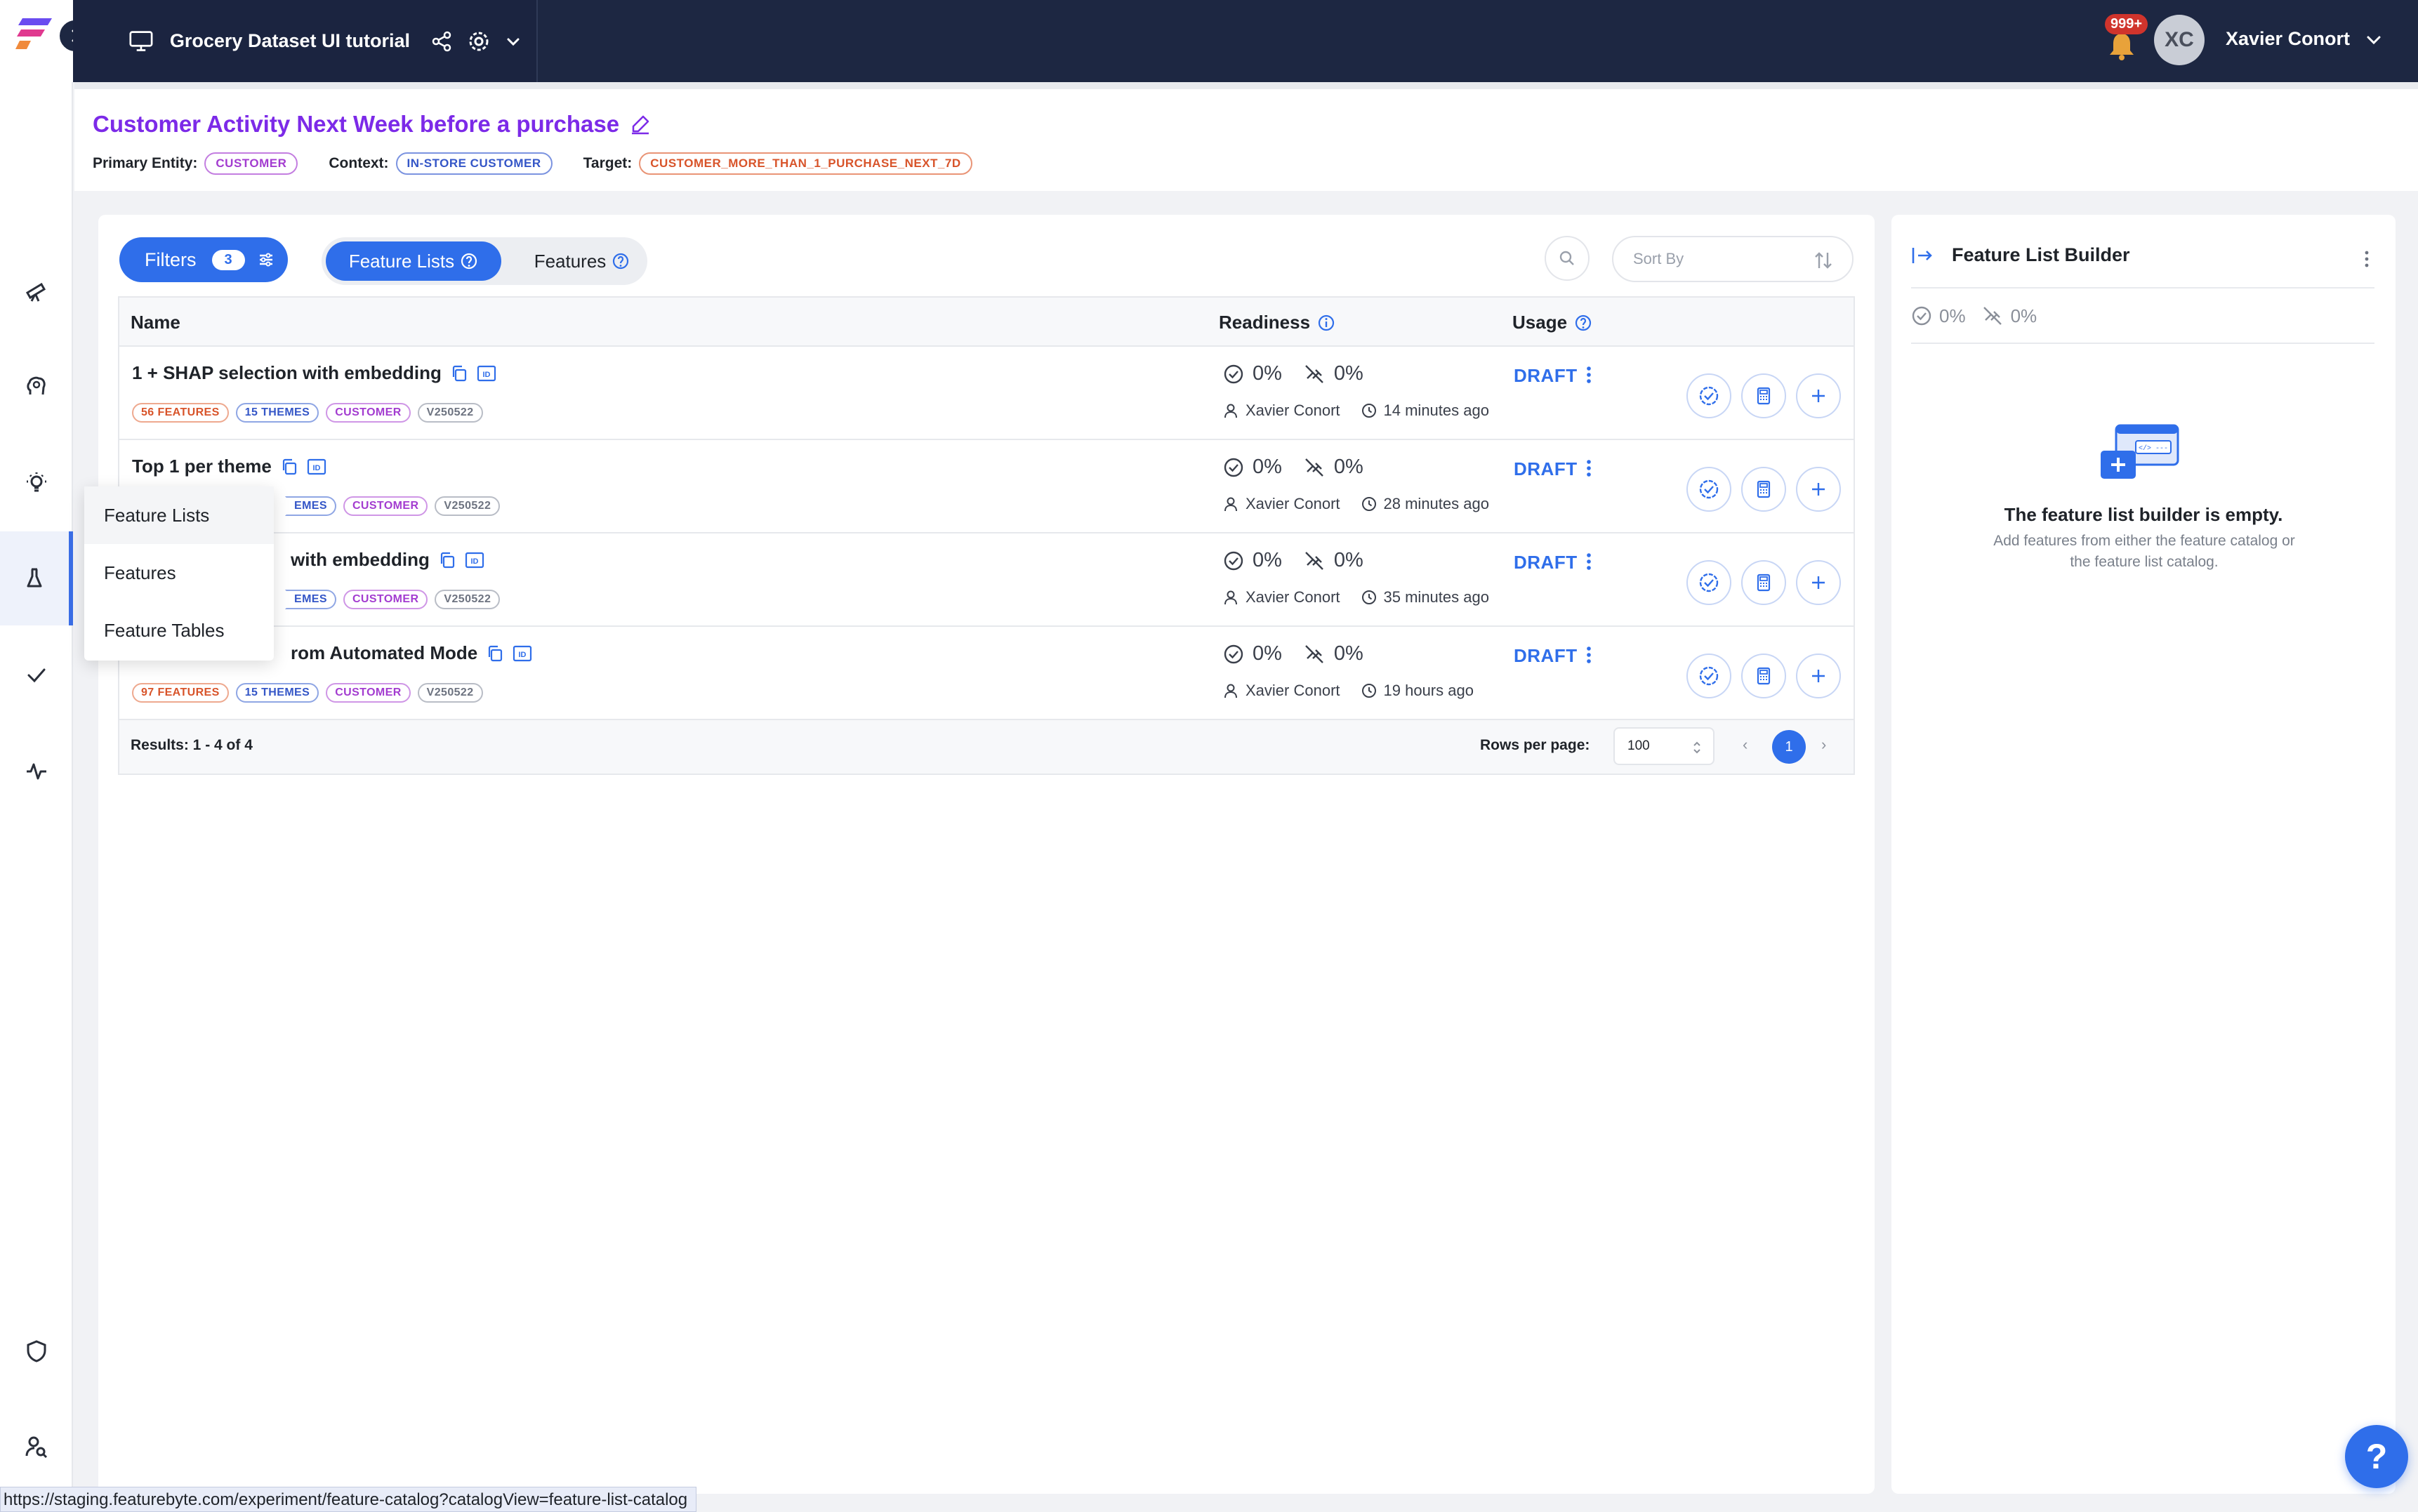 Image resolution: width=2418 pixels, height=1512 pixels. What do you see at coordinates (36, 675) in the screenshot?
I see `nav-approve` at bounding box center [36, 675].